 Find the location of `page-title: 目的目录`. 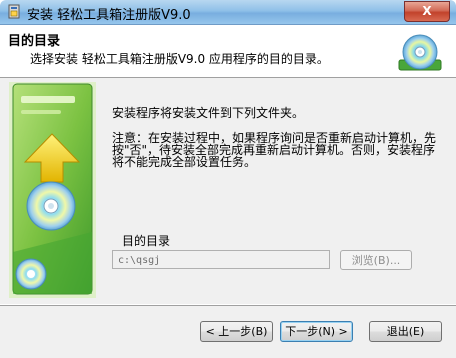

page-title: 目的目录 is located at coordinates (34, 41).